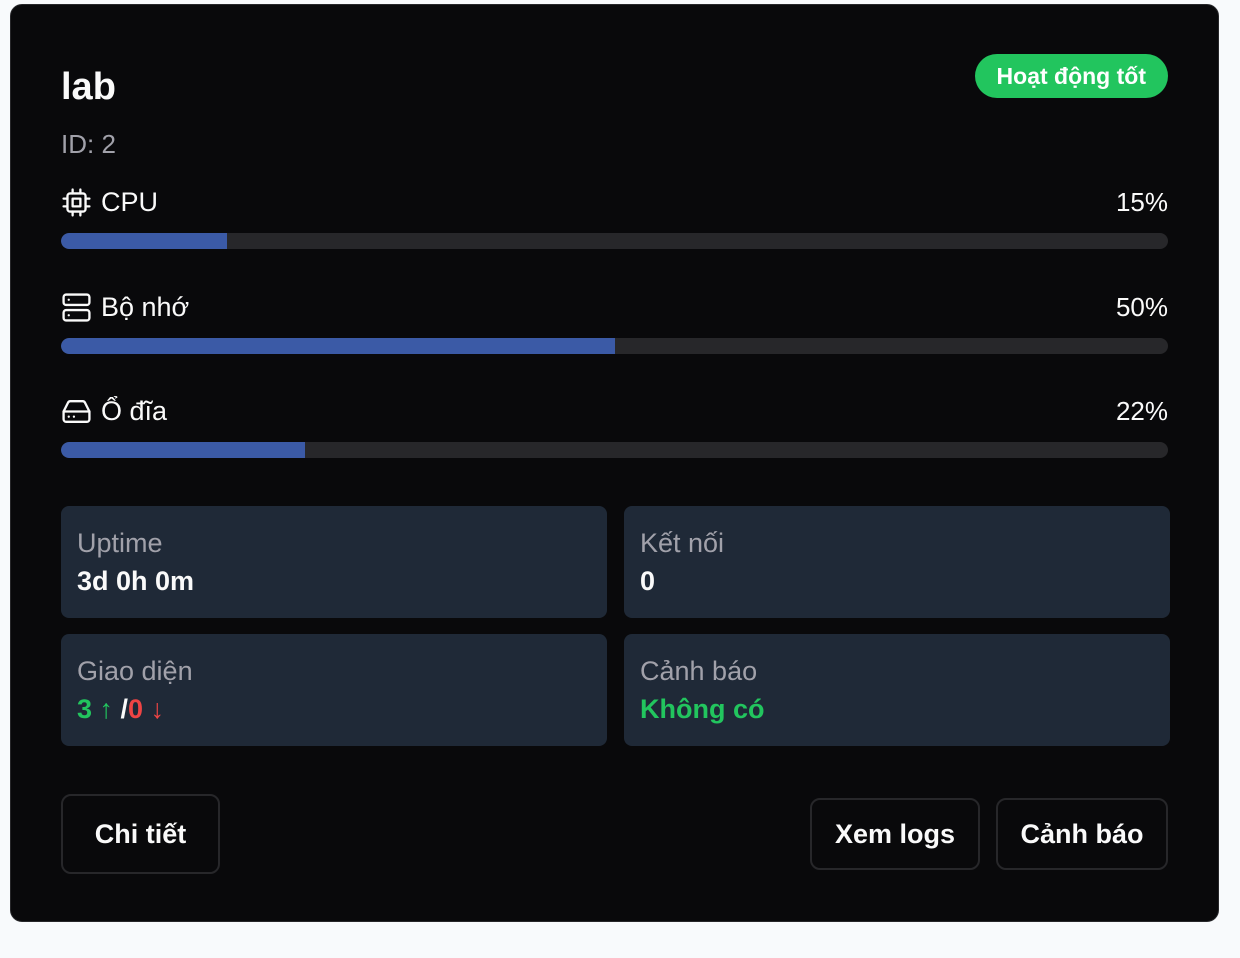 The height and width of the screenshot is (958, 1240). I want to click on details-button: Chi tiết, so click(140, 834).